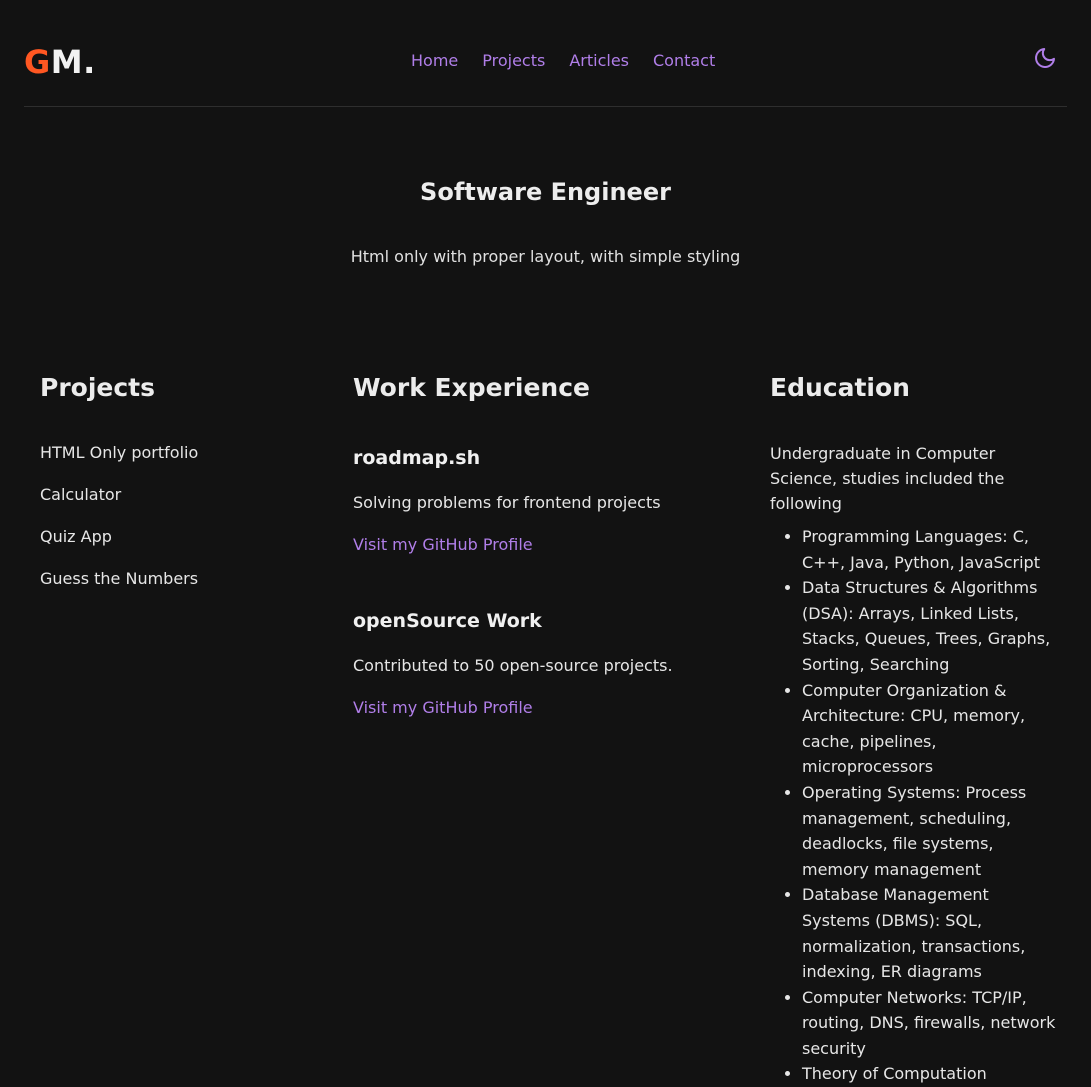  Describe the element at coordinates (37, 62) in the screenshot. I see `logo-letter-g: G` at that location.